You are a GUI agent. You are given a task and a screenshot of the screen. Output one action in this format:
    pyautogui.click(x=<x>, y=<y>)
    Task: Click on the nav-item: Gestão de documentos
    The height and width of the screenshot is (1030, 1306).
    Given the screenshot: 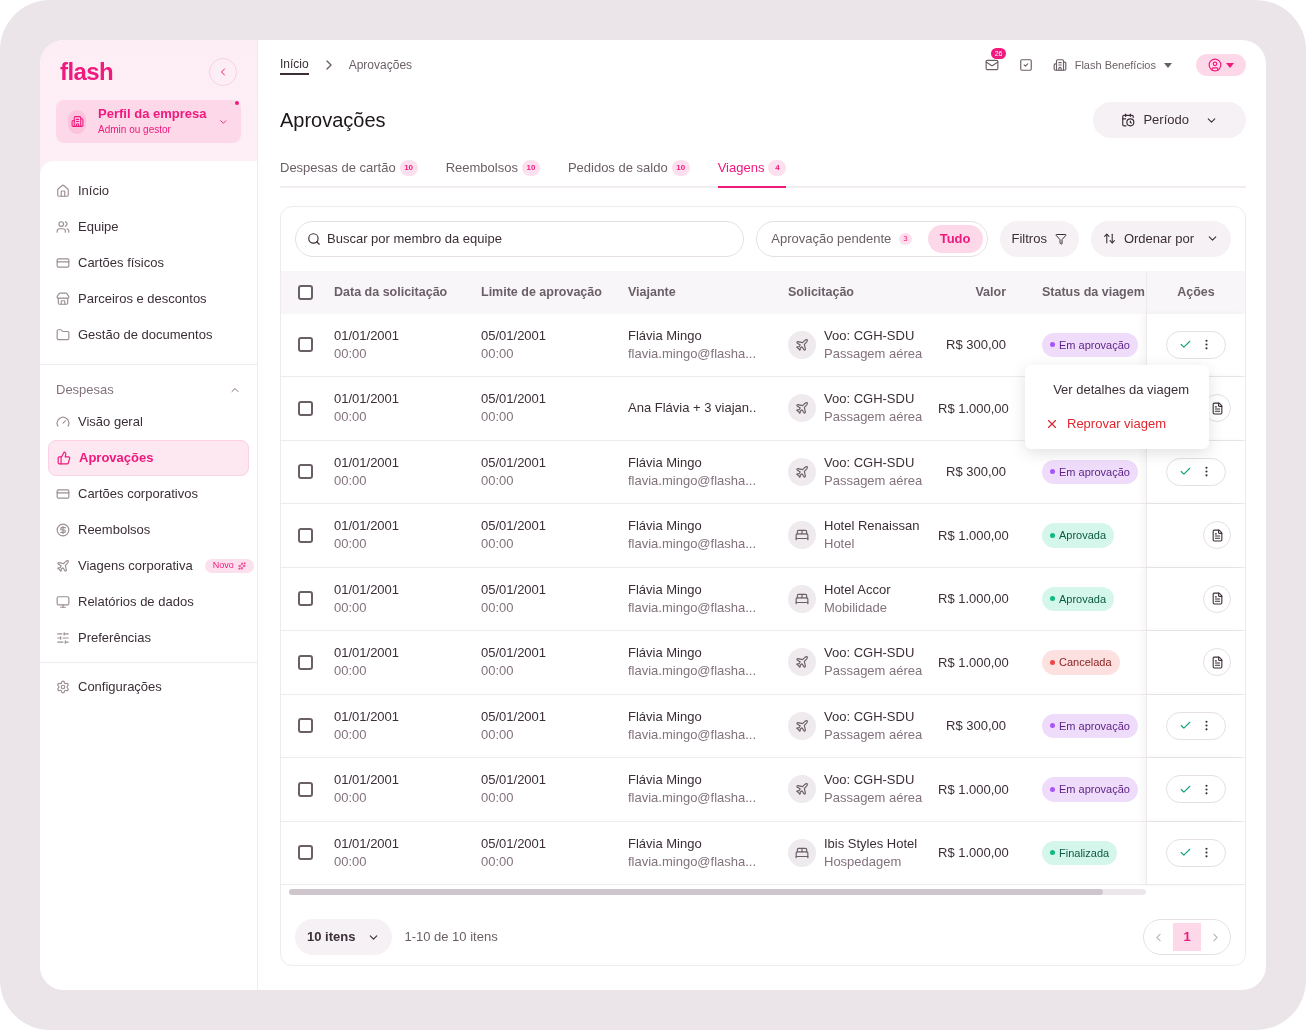 What is the action you would take?
    pyautogui.click(x=148, y=335)
    